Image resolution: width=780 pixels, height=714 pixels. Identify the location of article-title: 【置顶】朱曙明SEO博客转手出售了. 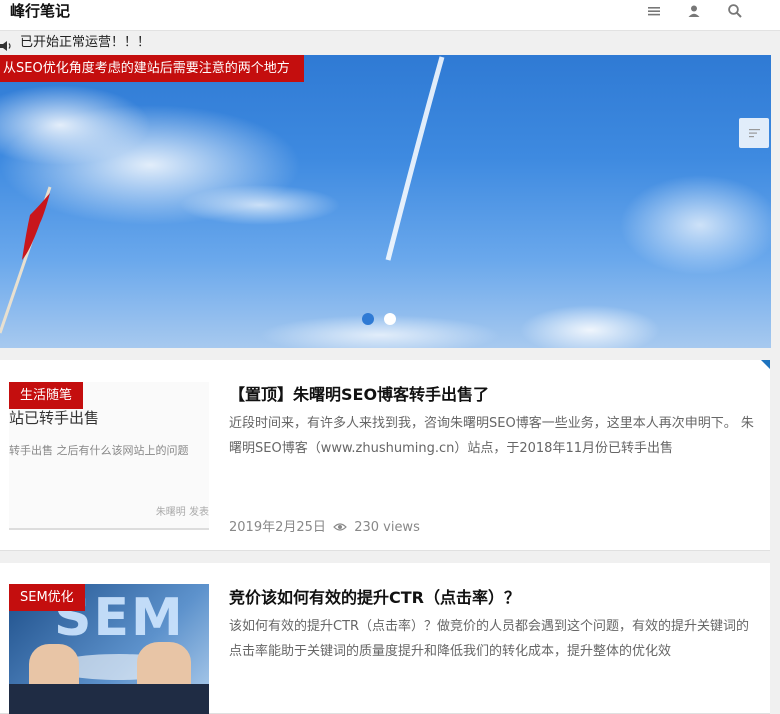
(359, 393).